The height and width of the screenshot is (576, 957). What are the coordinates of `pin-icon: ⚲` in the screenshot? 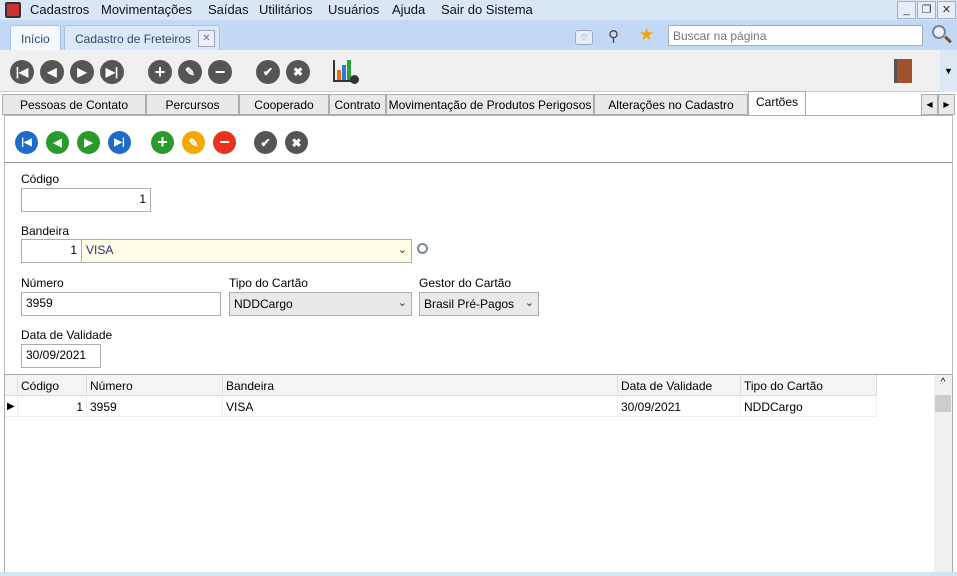 It's located at (613, 36).